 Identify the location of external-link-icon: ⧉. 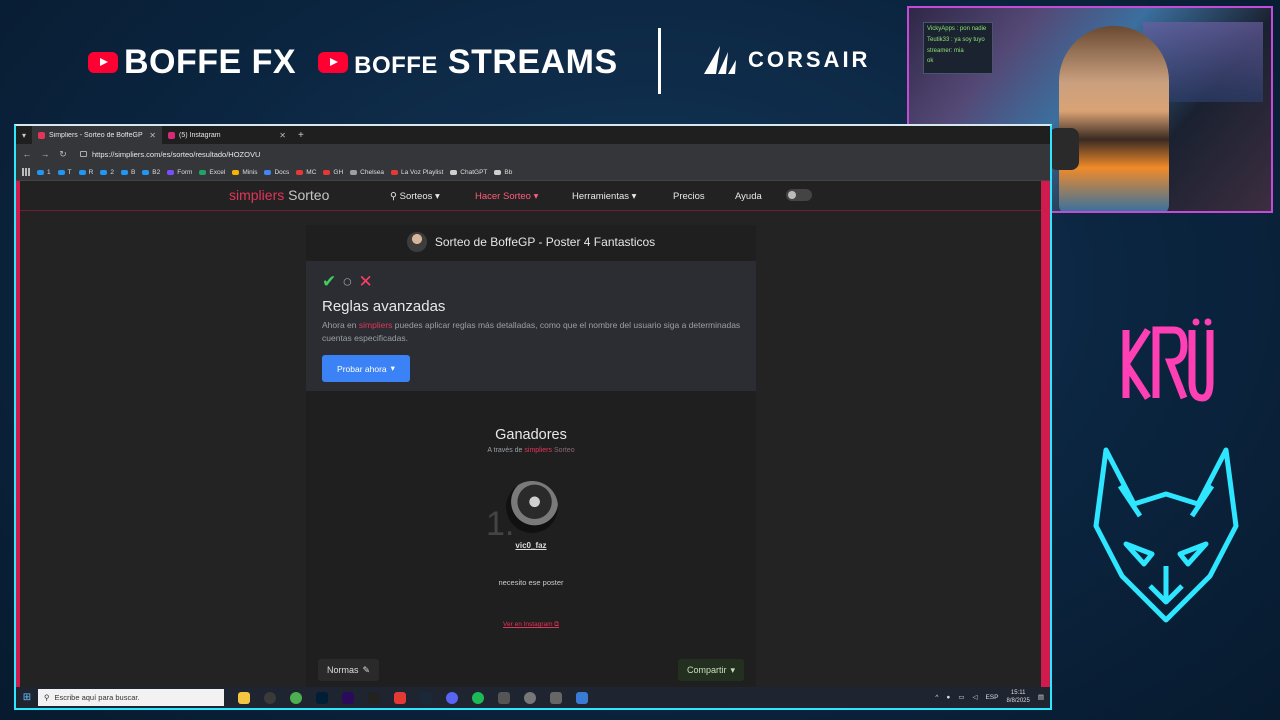
(556, 624).